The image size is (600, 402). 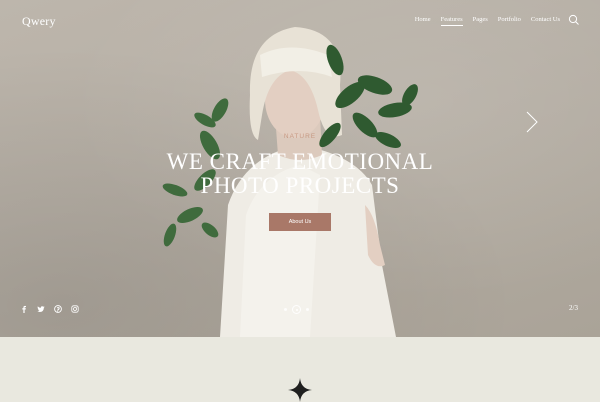 What do you see at coordinates (532, 122) in the screenshot?
I see `chevron-right-icon` at bounding box center [532, 122].